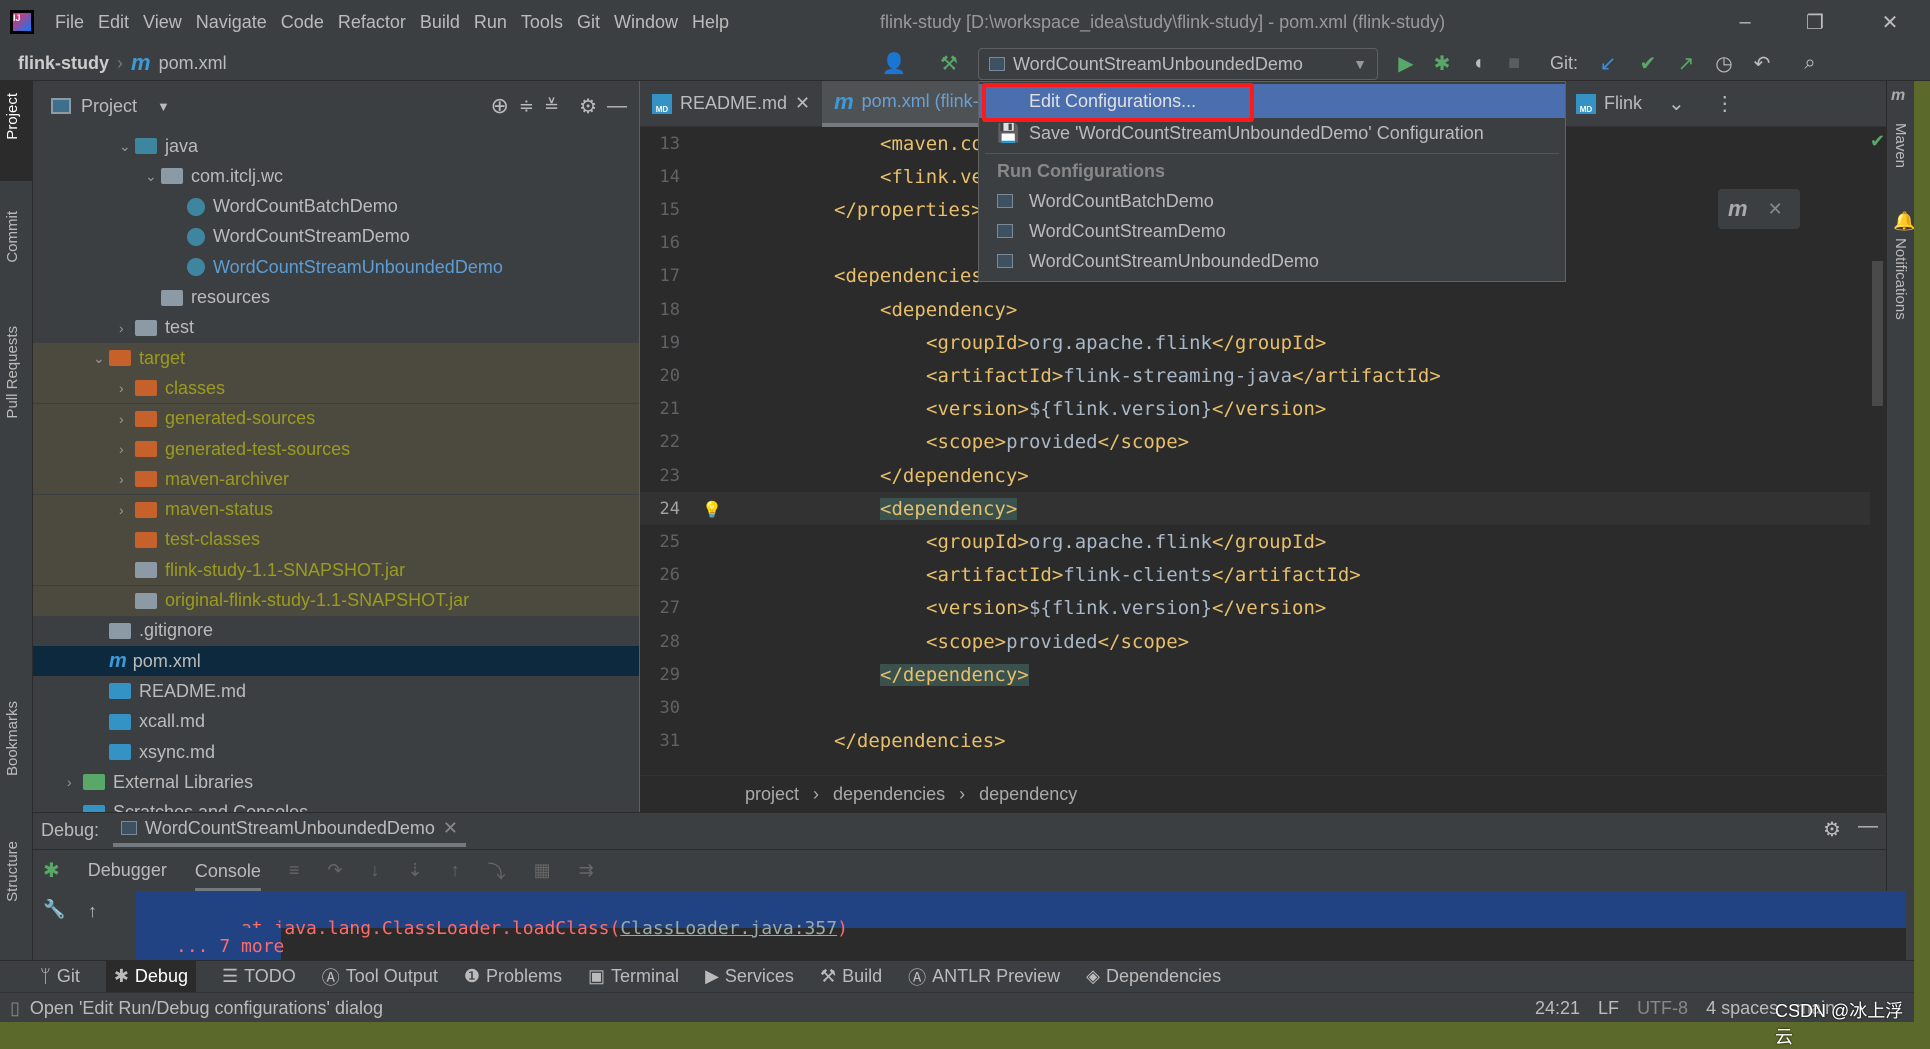 This screenshot has height=1049, width=1930. What do you see at coordinates (894, 63) in the screenshot?
I see `user-icon: 👤` at bounding box center [894, 63].